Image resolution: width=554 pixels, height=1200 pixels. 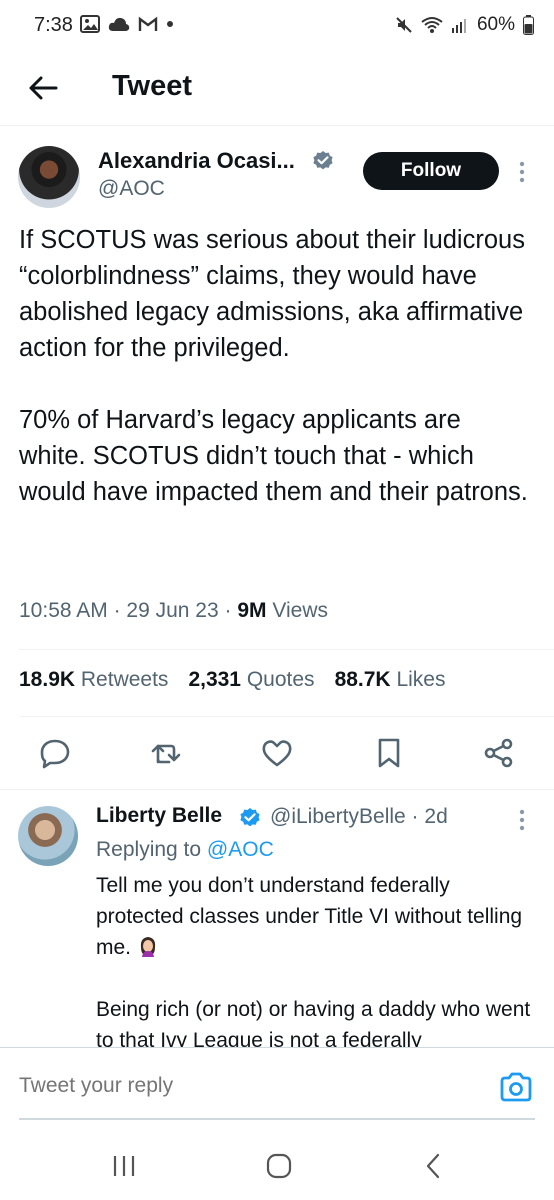 What do you see at coordinates (389, 753) in the screenshot?
I see `bookmark-icon` at bounding box center [389, 753].